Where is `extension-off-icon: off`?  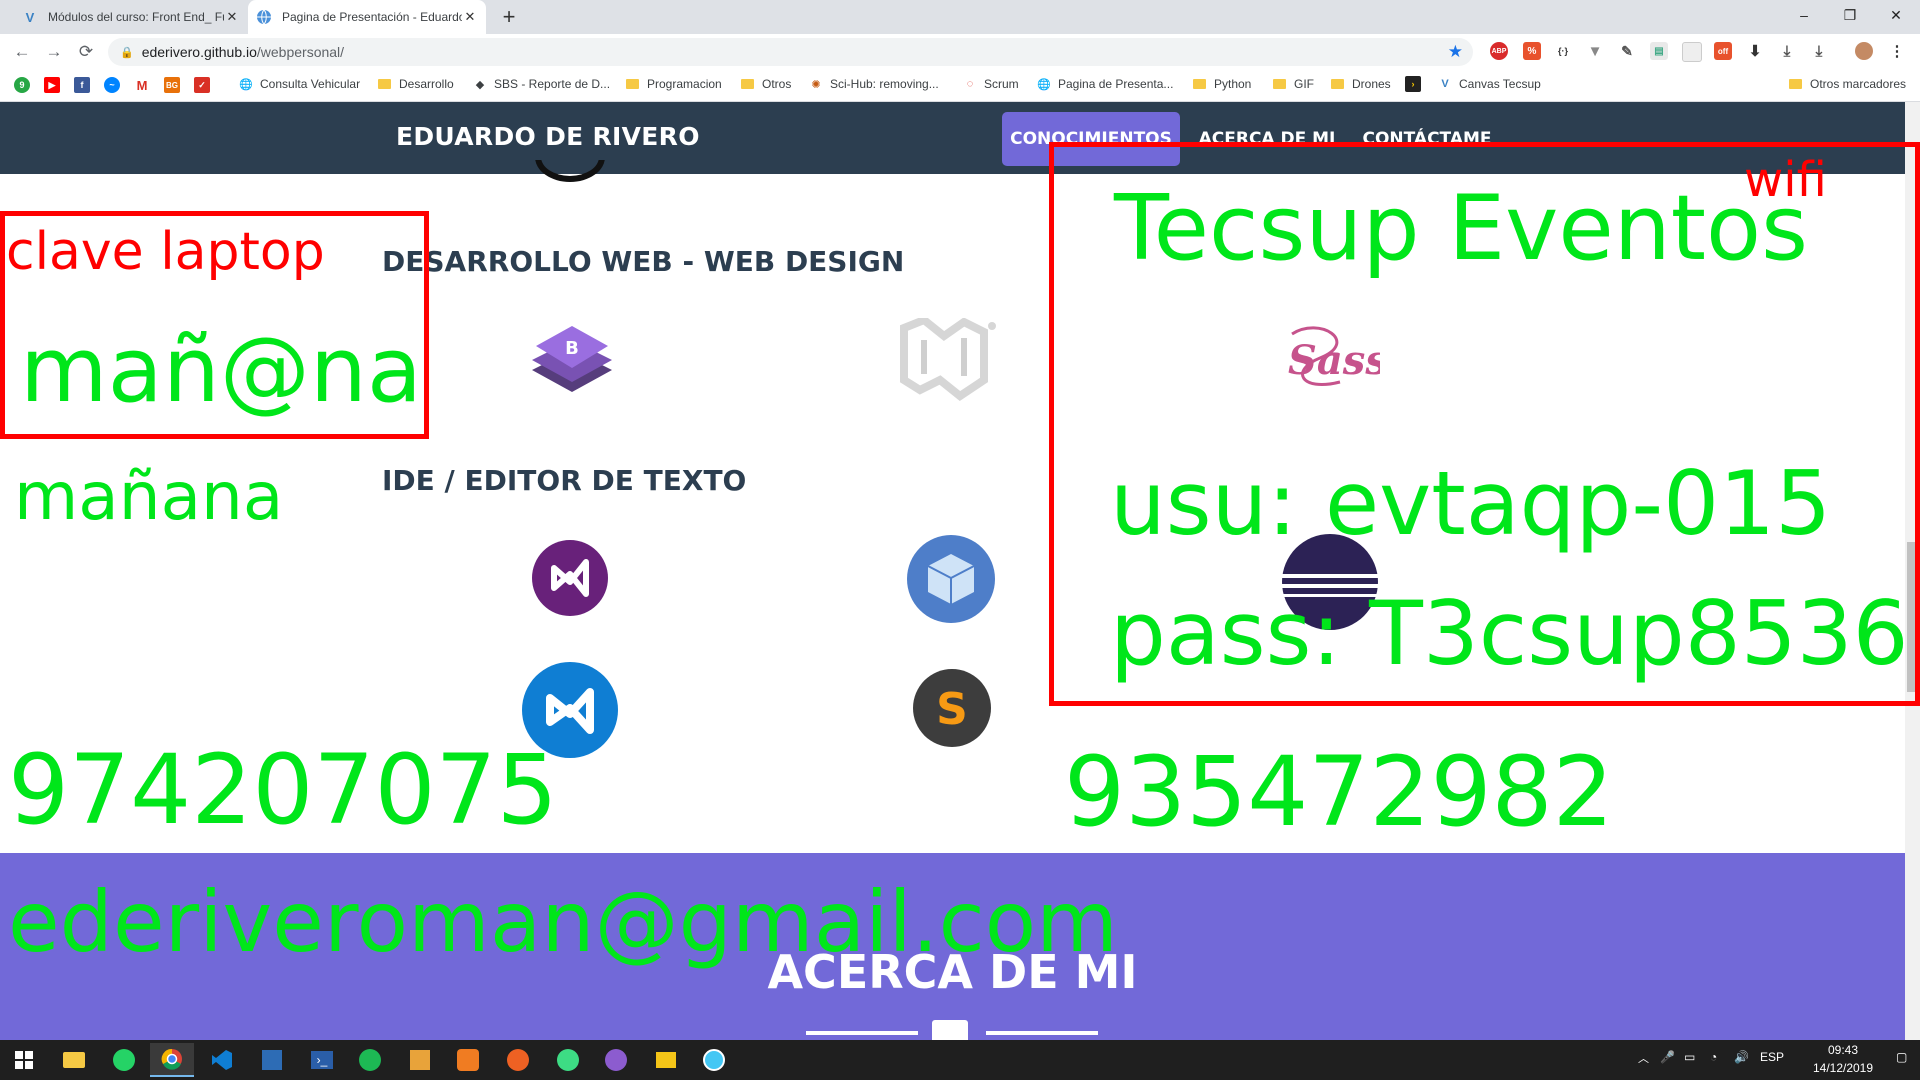
extension-off-icon: off is located at coordinates (1723, 51).